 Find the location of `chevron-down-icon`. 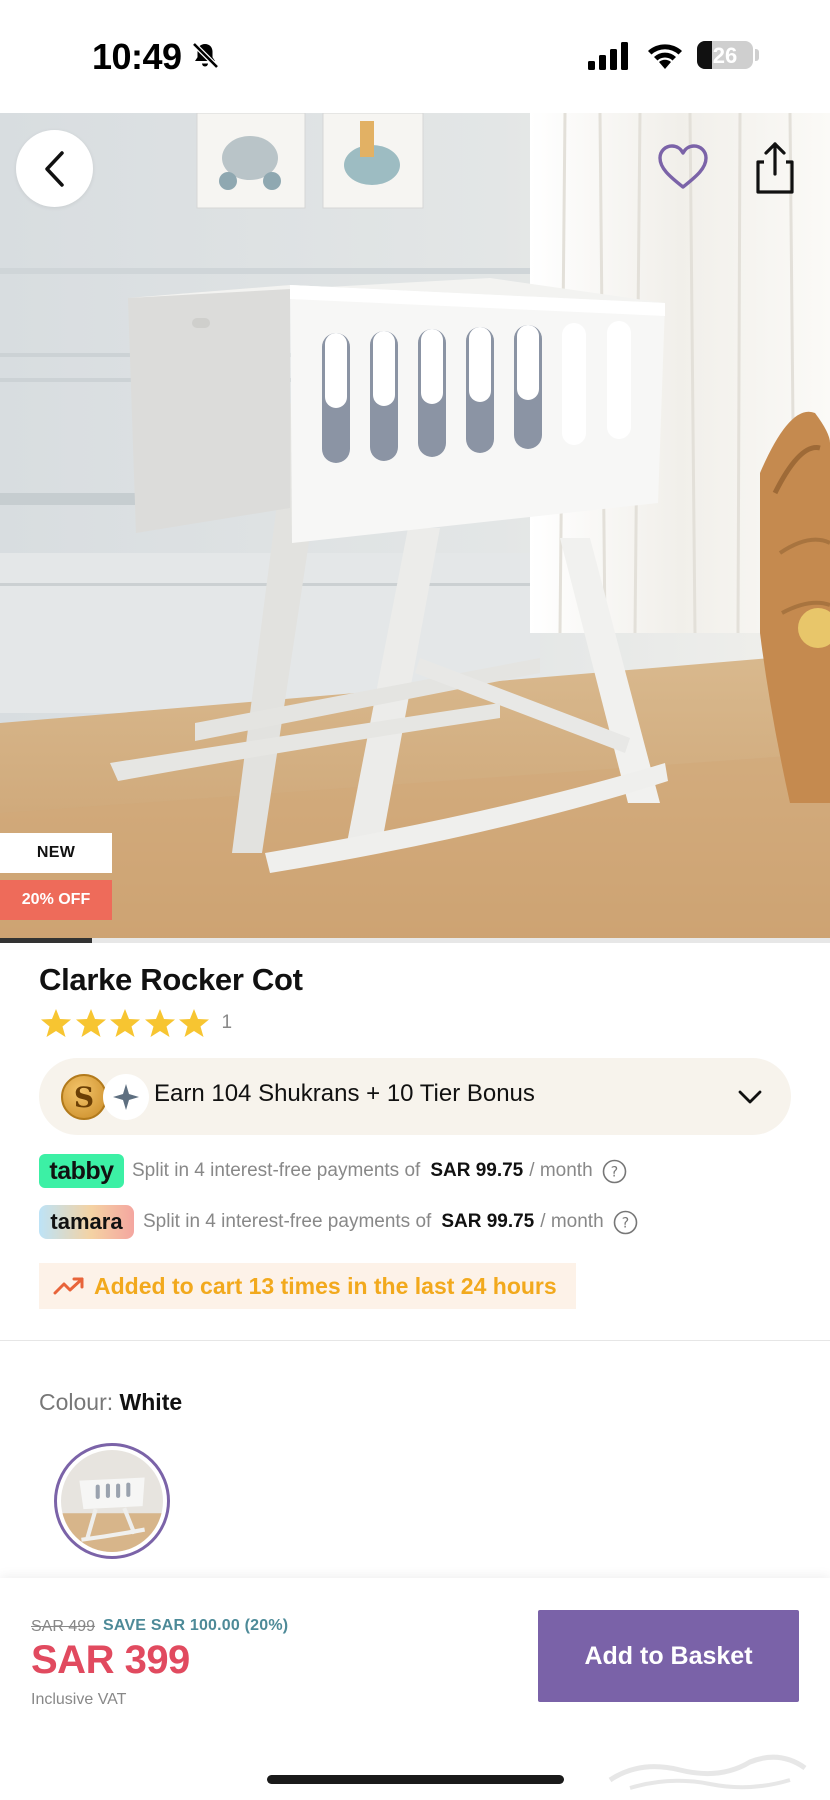

chevron-down-icon is located at coordinates (750, 1097).